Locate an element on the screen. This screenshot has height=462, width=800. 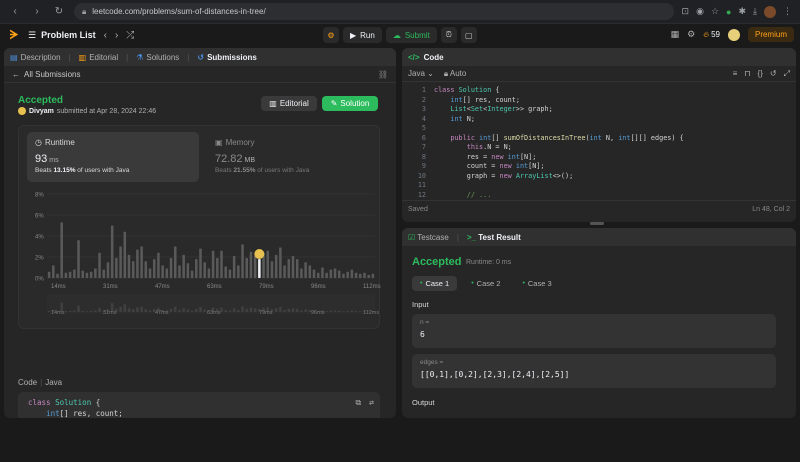
line-number: 9 is located at coordinates (423, 166).